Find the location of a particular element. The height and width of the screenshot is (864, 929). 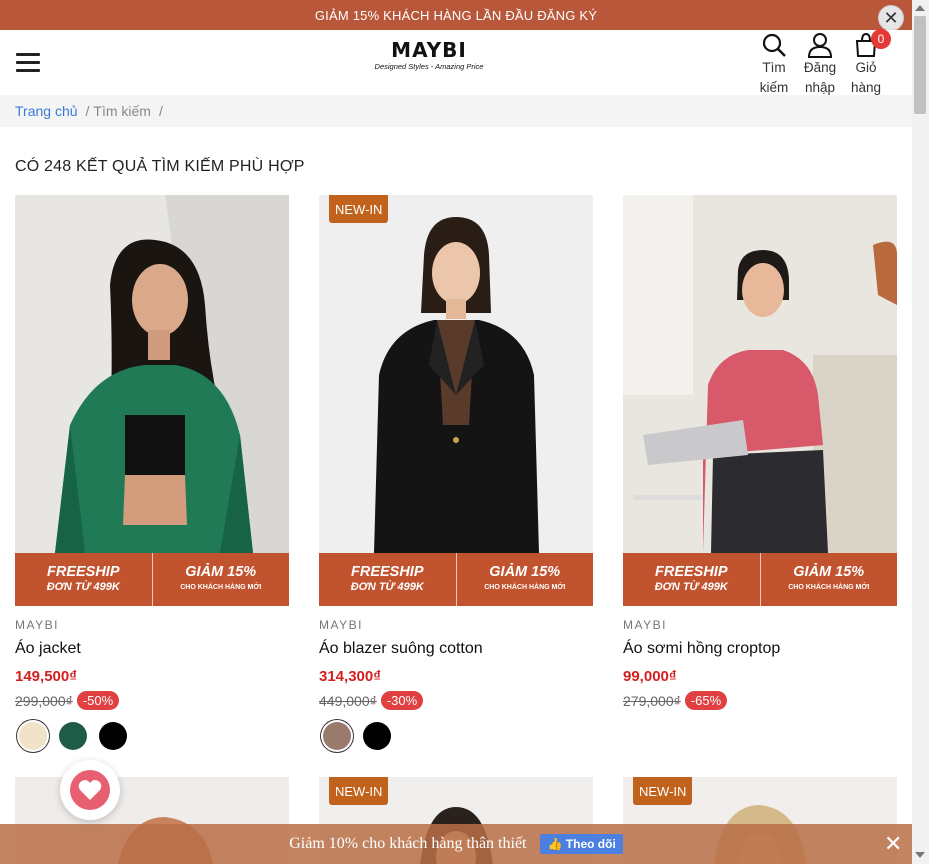

product-old-price: 449,000₫ is located at coordinates (348, 700).